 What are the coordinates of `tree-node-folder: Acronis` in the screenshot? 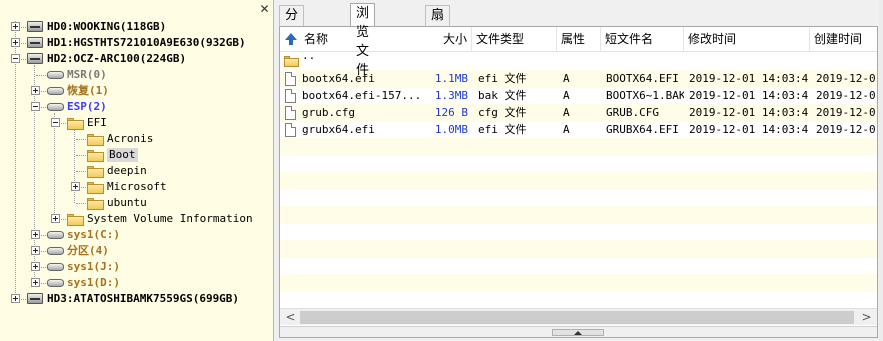 It's located at (135, 139).